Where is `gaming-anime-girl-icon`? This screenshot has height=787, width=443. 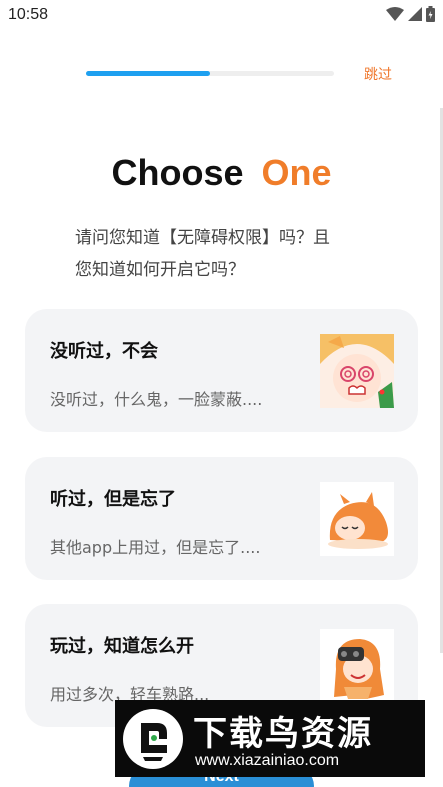
gaming-anime-girl-icon is located at coordinates (357, 666).